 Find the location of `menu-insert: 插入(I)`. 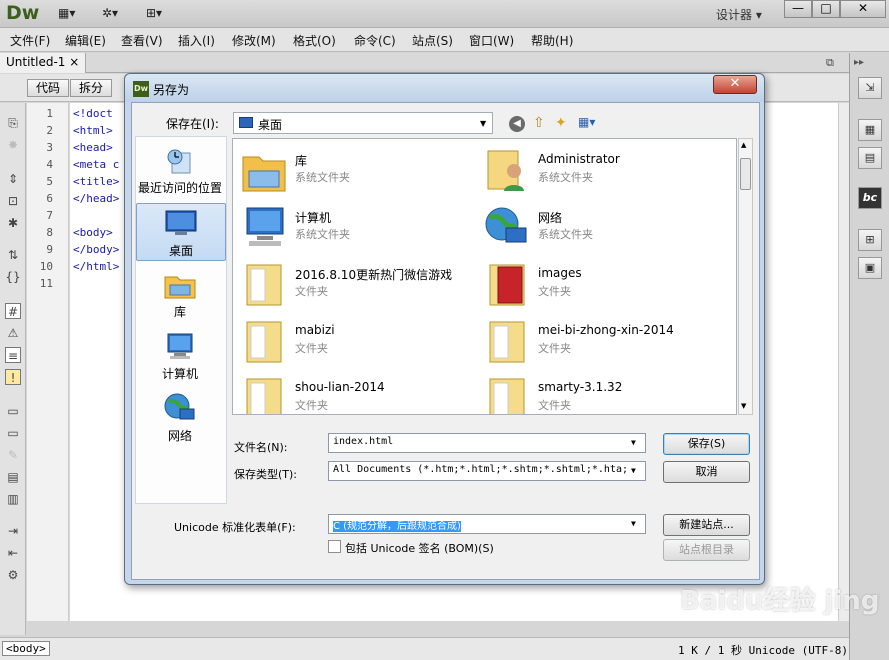

menu-insert: 插入(I) is located at coordinates (196, 40).